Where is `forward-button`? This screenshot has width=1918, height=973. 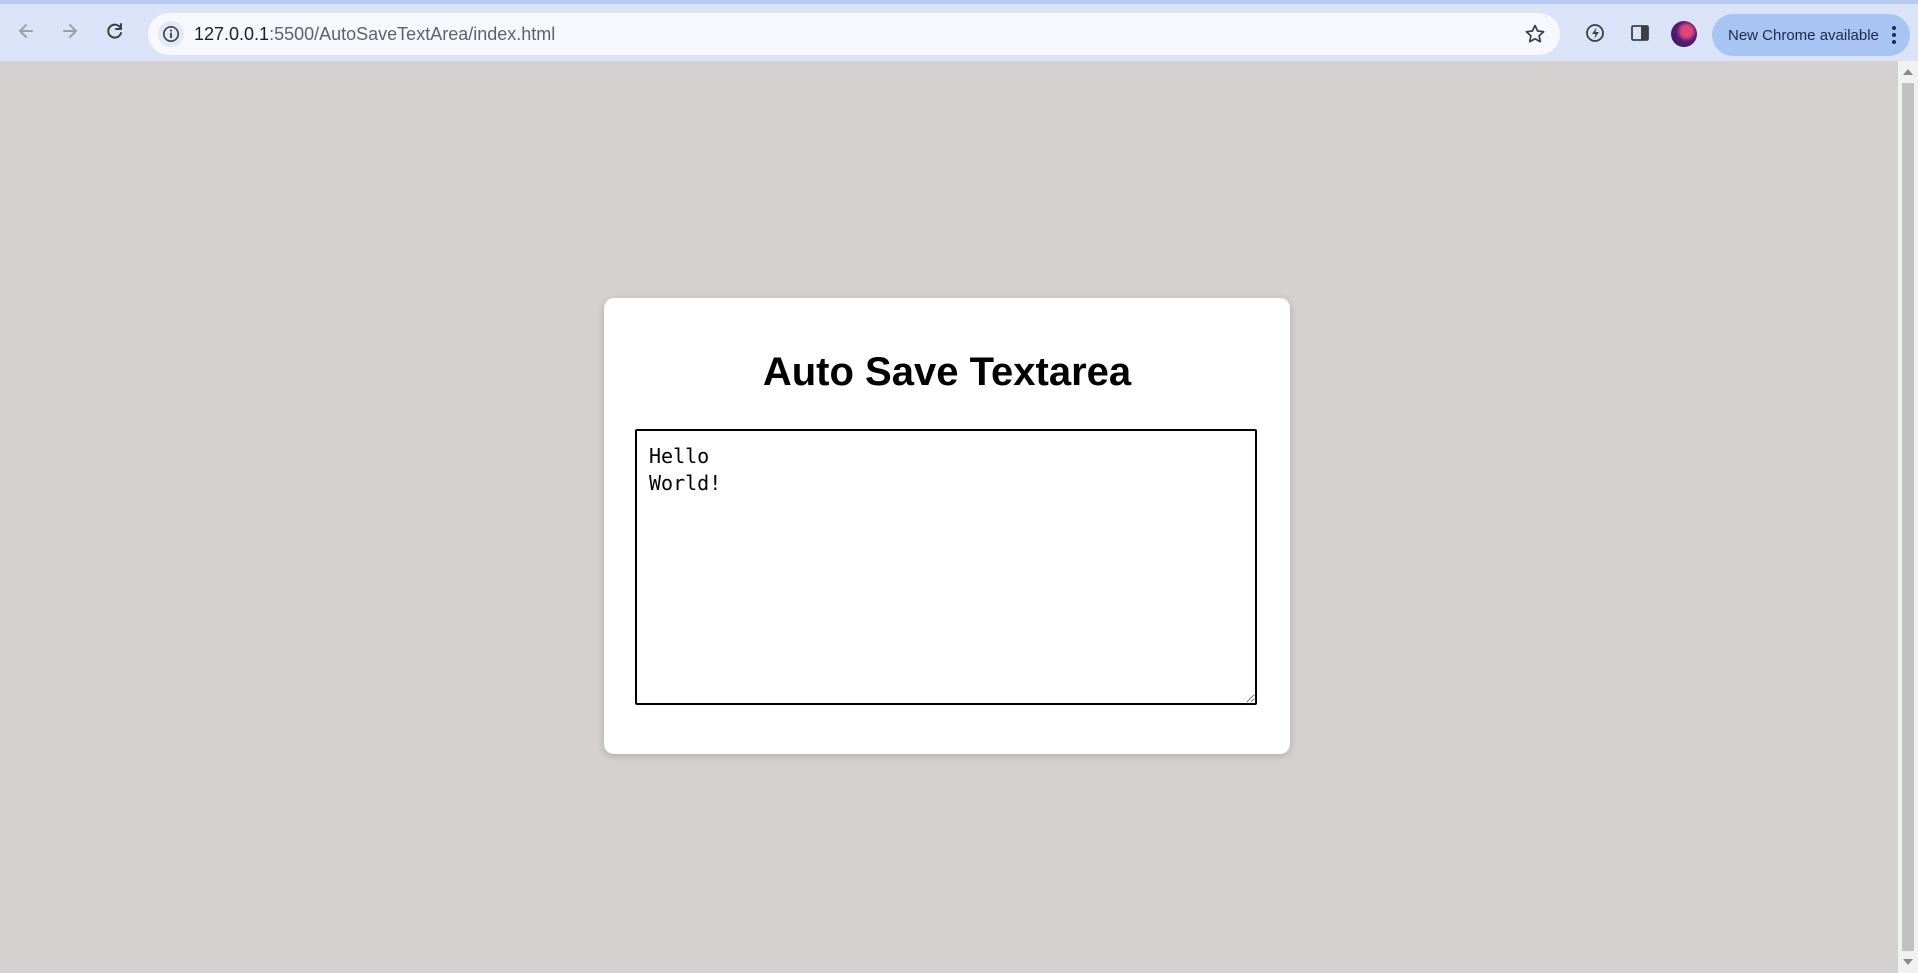
forward-button is located at coordinates (70, 31).